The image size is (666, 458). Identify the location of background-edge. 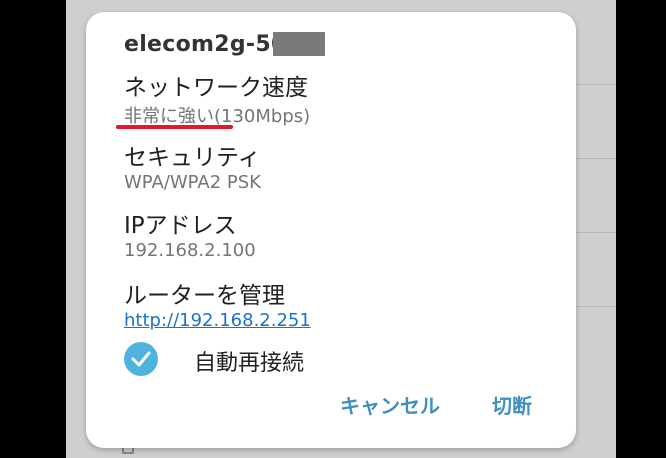
(641, 229).